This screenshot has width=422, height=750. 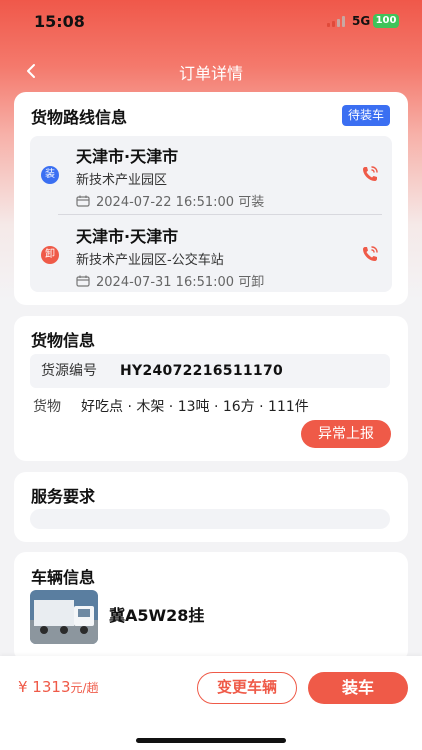 I want to click on source-value: HY24072216511170, so click(x=202, y=371).